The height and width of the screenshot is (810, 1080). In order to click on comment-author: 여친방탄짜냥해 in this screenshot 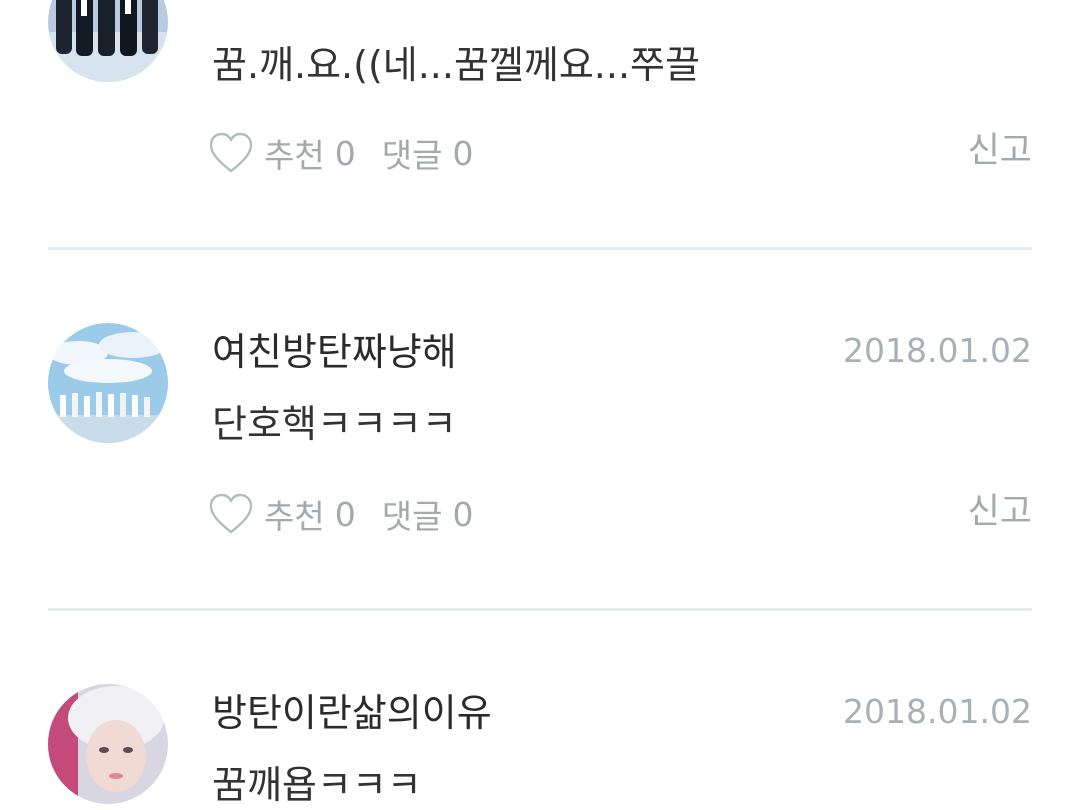, I will do `click(334, 352)`.